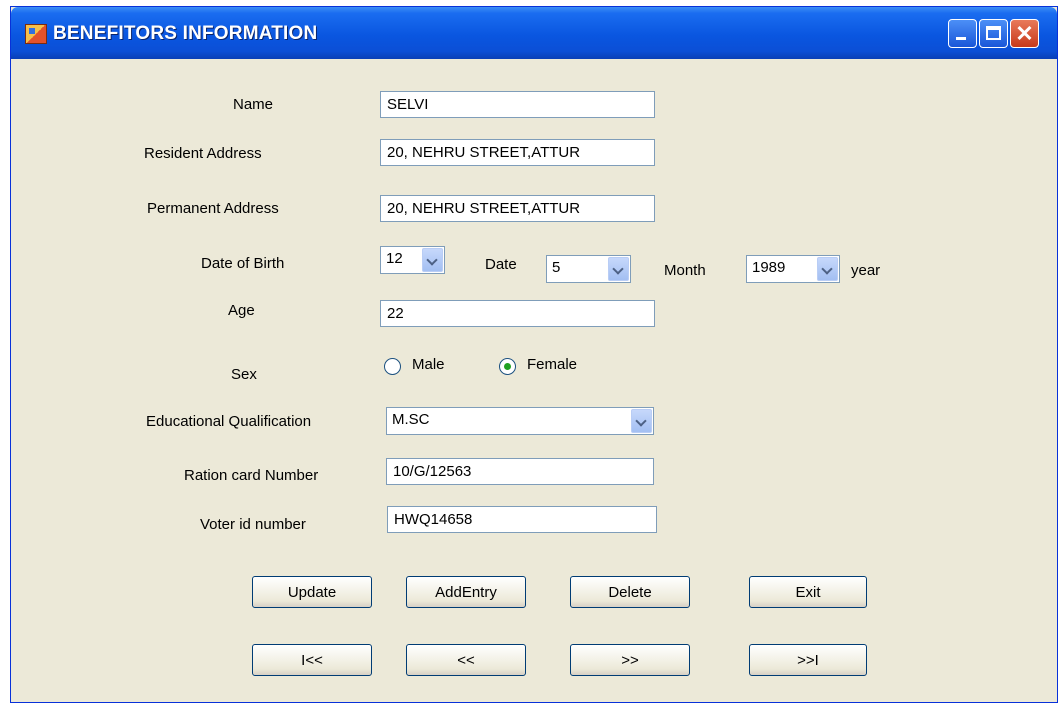 The image size is (1060, 710). I want to click on voter-id-label: Voter id number, so click(253, 524).